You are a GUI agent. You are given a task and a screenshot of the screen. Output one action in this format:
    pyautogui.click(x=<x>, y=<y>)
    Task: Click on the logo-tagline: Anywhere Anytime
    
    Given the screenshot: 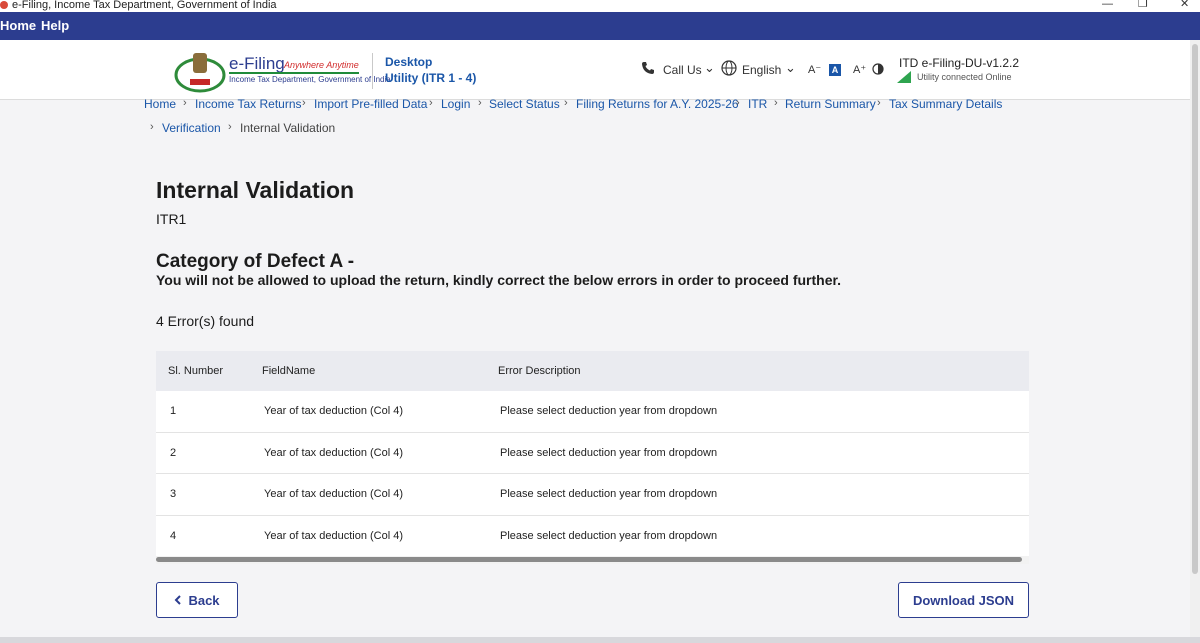 What is the action you would take?
    pyautogui.click(x=321, y=65)
    